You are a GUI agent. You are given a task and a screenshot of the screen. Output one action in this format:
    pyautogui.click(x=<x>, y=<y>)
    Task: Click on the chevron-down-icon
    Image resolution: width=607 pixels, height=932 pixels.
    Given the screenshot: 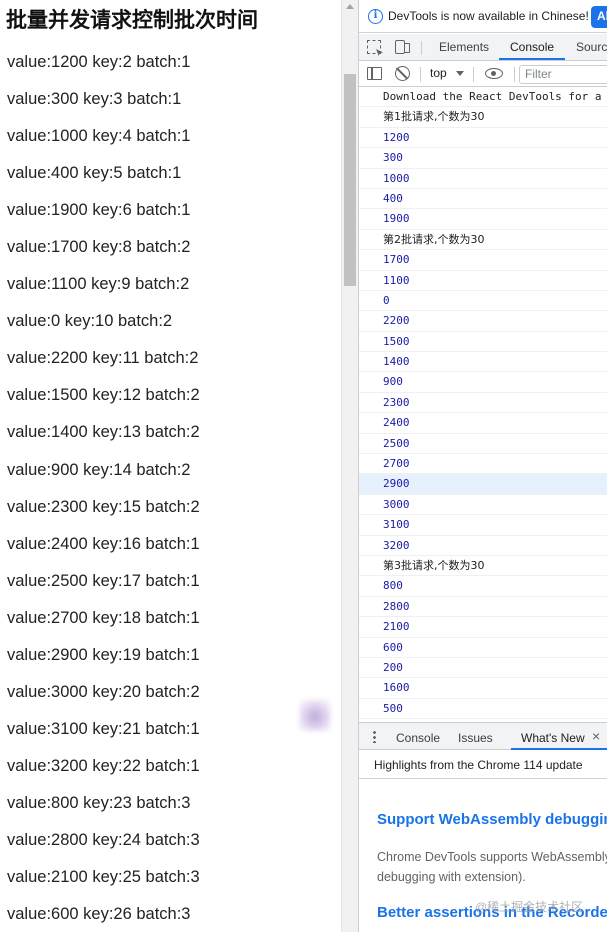 What is the action you would take?
    pyautogui.click(x=460, y=73)
    